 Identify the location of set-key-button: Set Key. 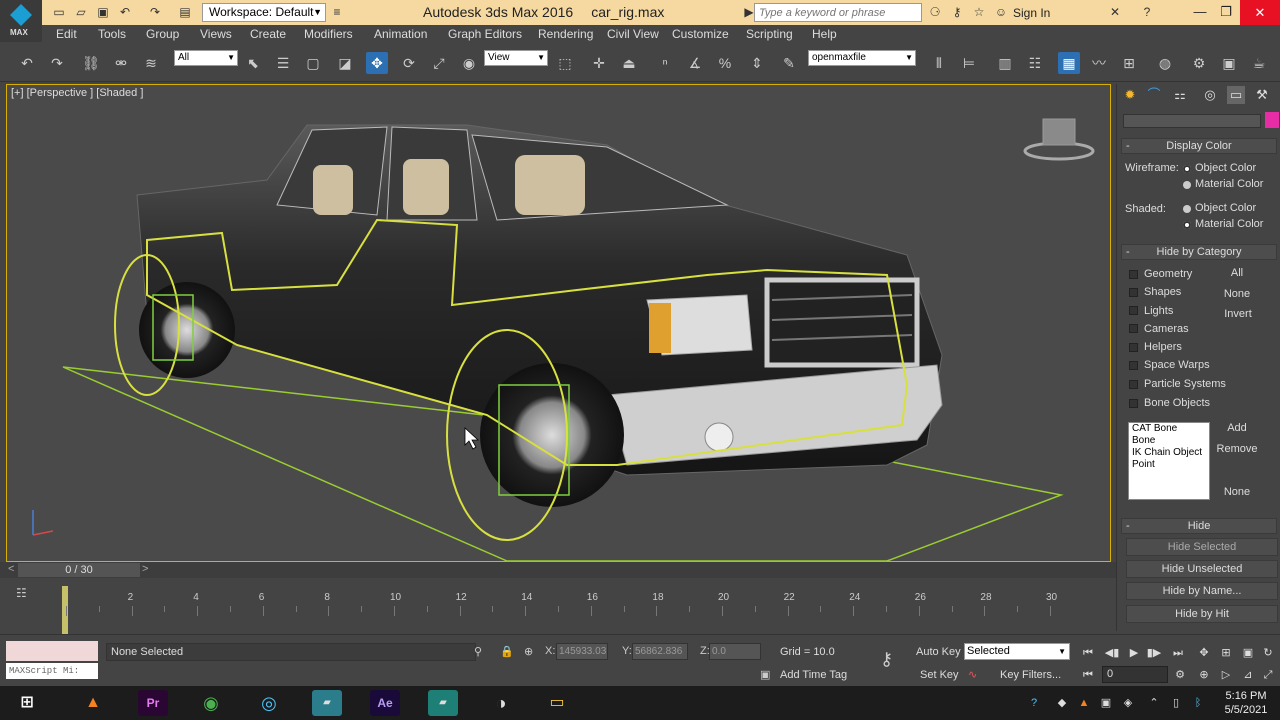
(939, 675).